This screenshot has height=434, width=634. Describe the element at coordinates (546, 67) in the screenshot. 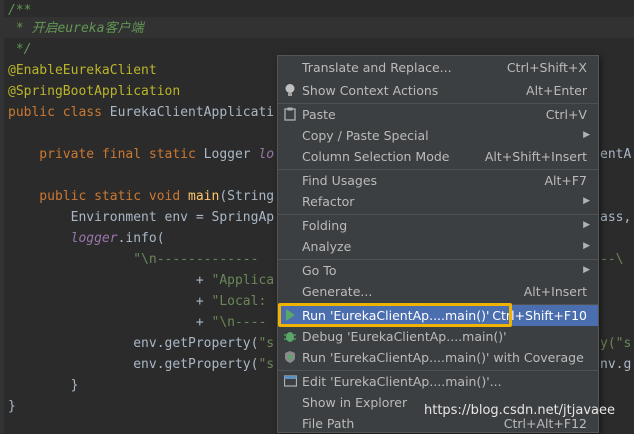

I see `menu-item-shortcut: Ctrl+Shift+X` at that location.